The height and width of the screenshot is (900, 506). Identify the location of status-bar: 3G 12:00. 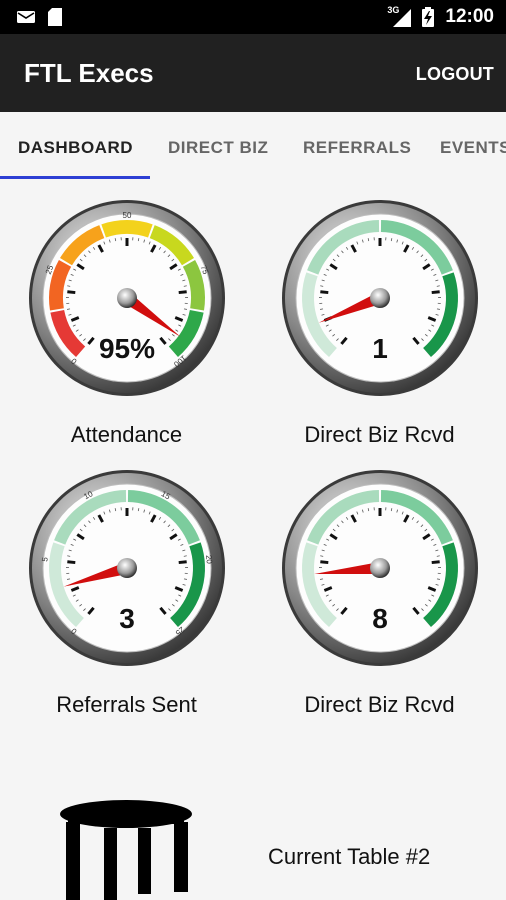
(253, 17).